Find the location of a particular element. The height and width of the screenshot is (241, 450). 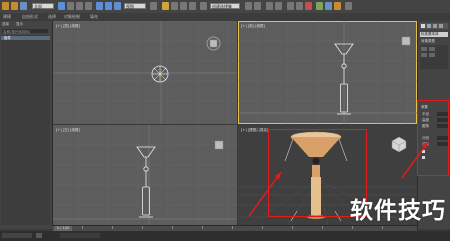

scene-explorer-item-label: 组件 is located at coordinates (7, 38).